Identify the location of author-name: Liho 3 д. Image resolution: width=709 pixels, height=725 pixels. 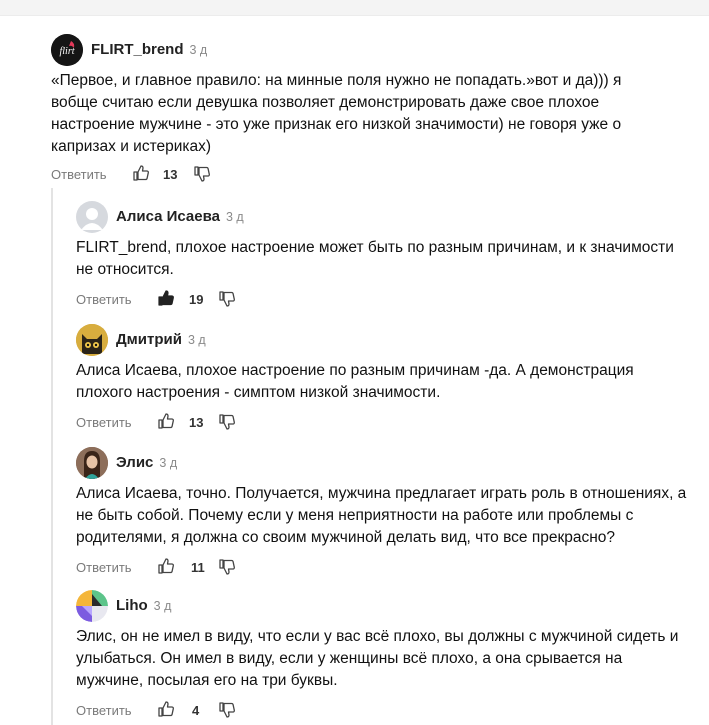
(143, 605).